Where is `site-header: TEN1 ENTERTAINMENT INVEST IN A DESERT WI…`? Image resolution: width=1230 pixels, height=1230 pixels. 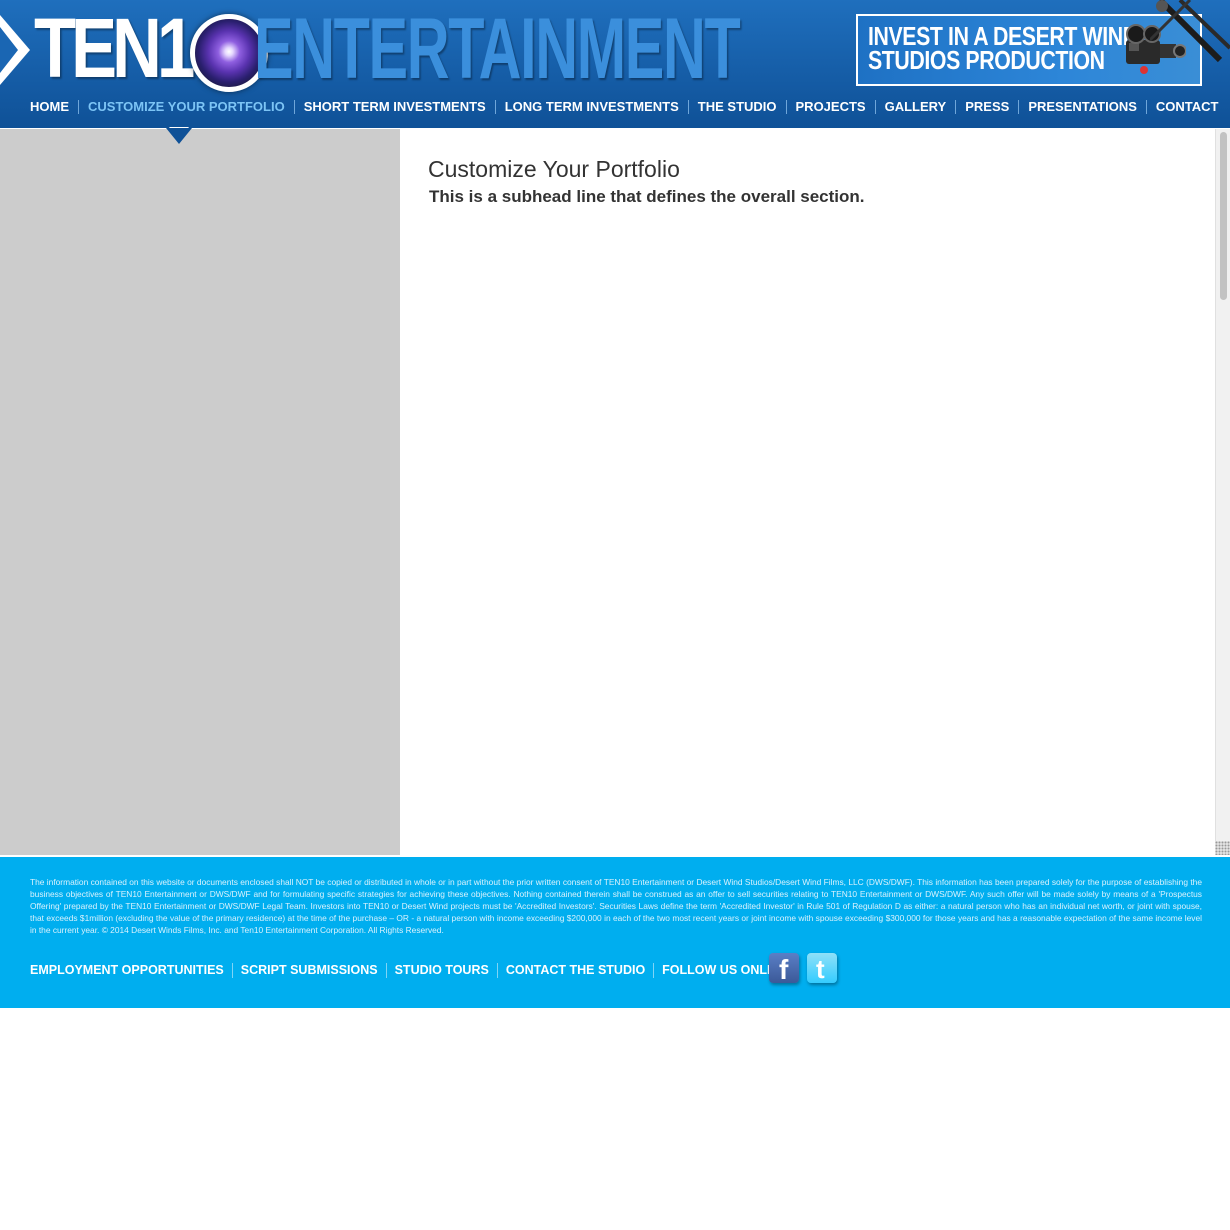 site-header: TEN1 ENTERTAINMENT INVEST IN A DESERT WI… is located at coordinates (615, 64).